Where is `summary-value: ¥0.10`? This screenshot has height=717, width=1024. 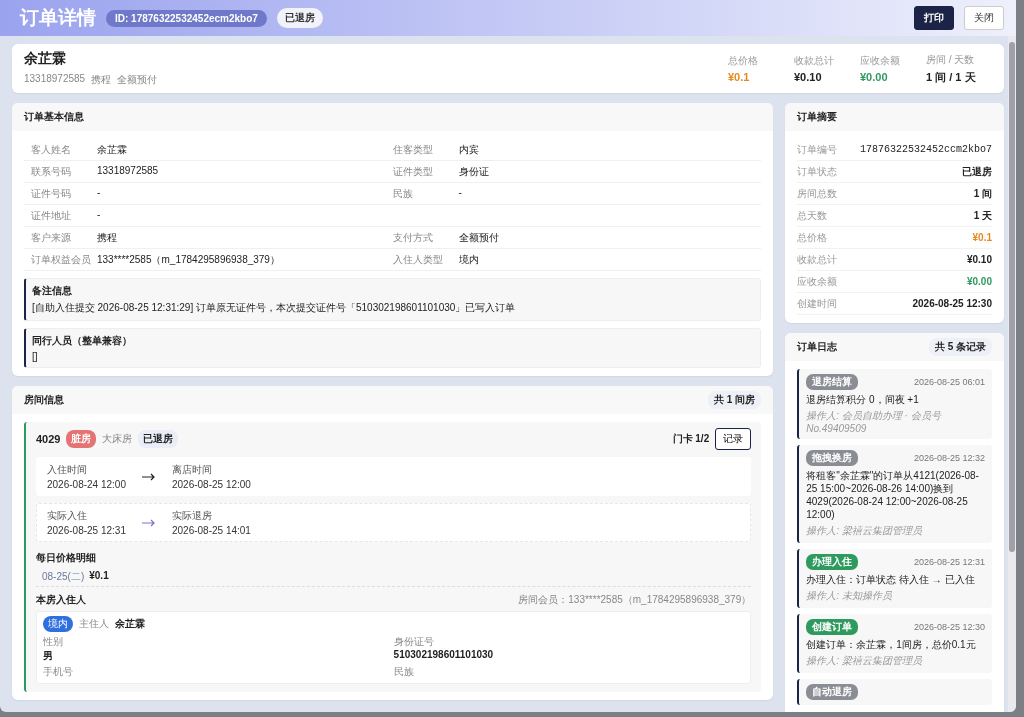 summary-value: ¥0.10 is located at coordinates (979, 259).